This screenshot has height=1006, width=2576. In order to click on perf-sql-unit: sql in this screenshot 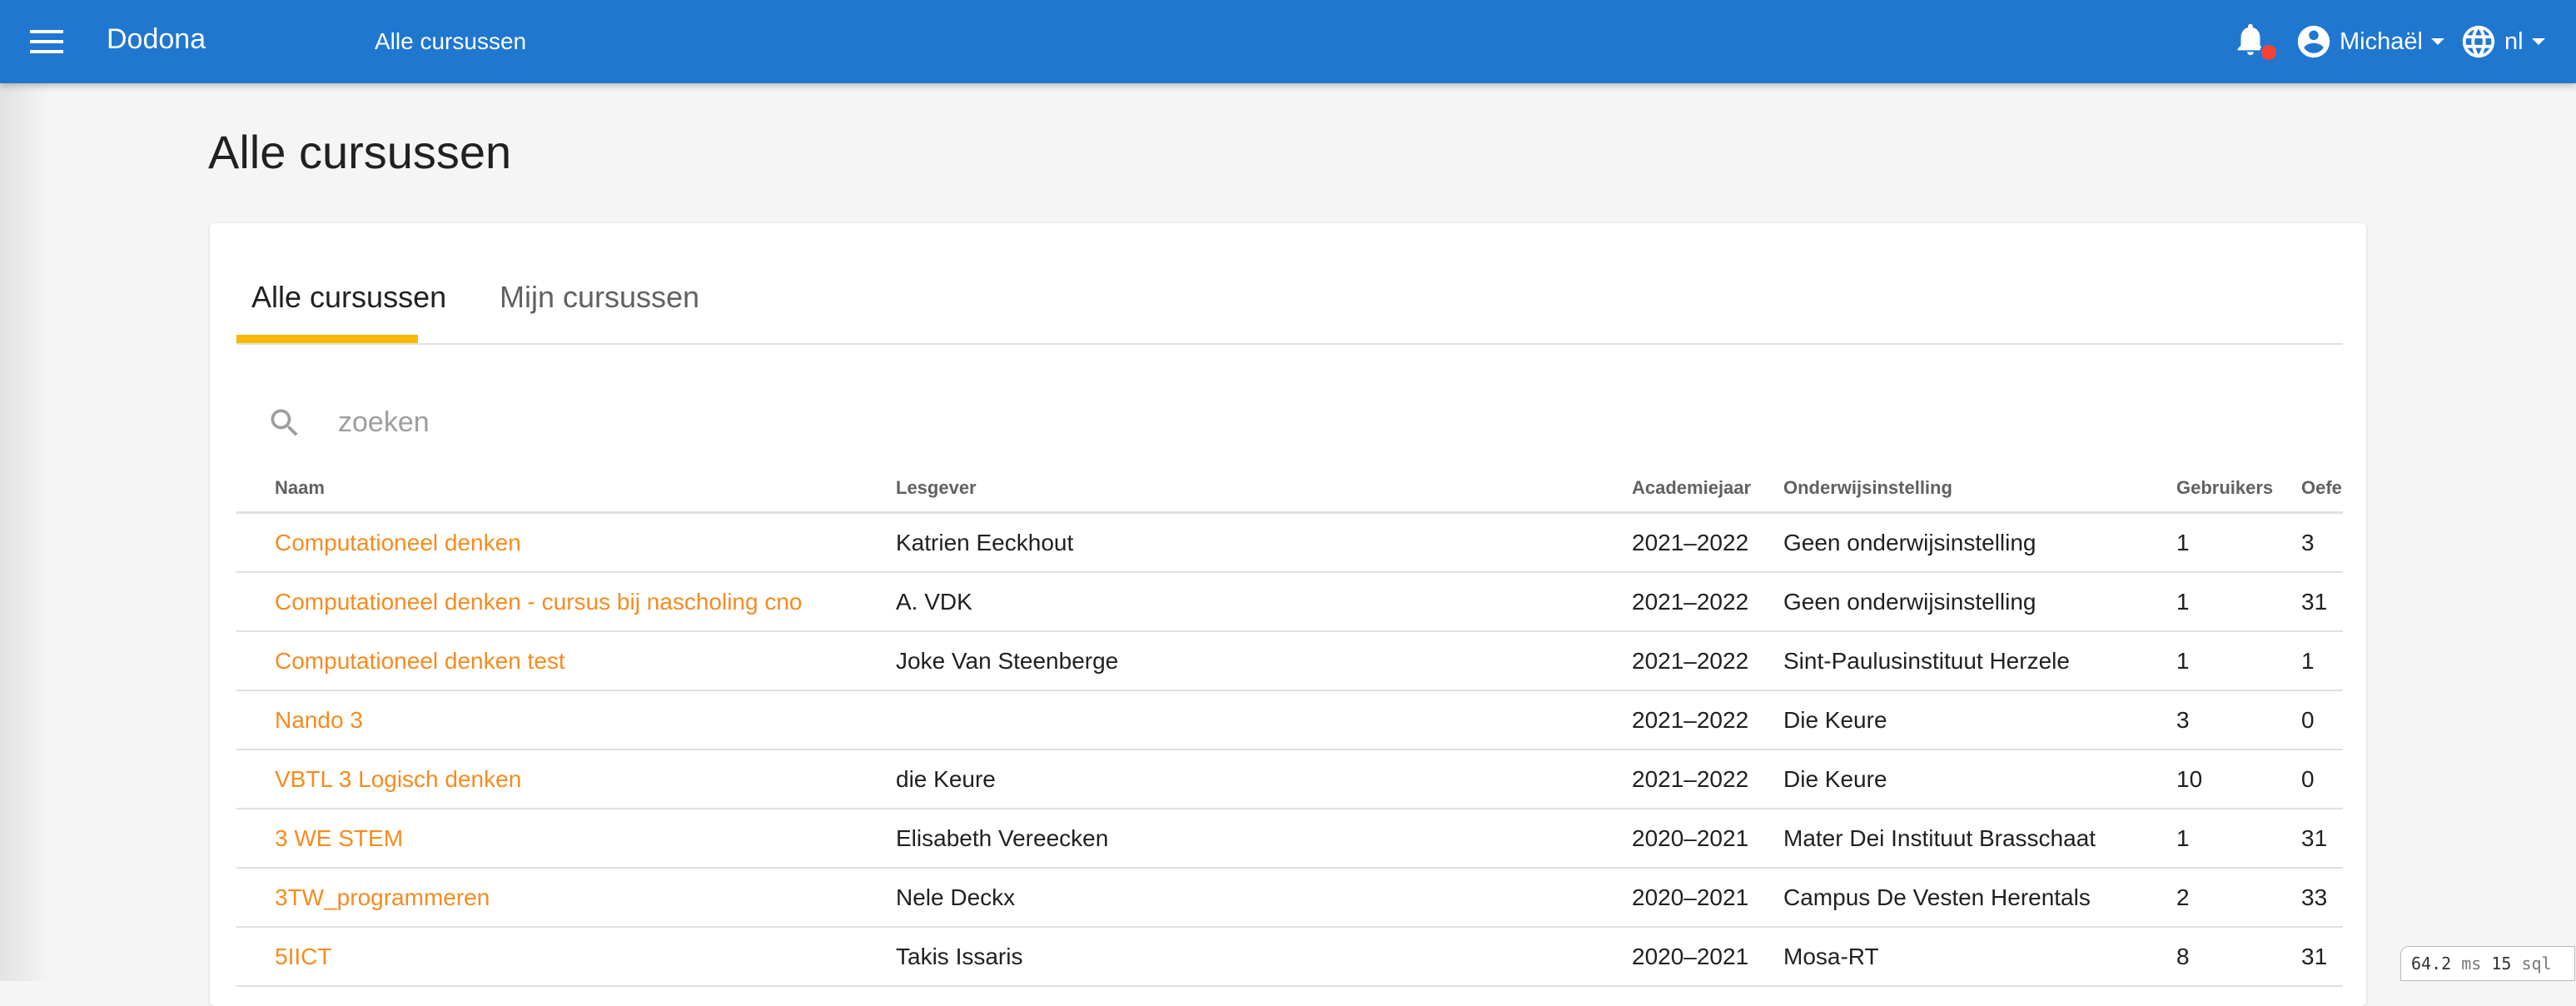, I will do `click(2536, 964)`.